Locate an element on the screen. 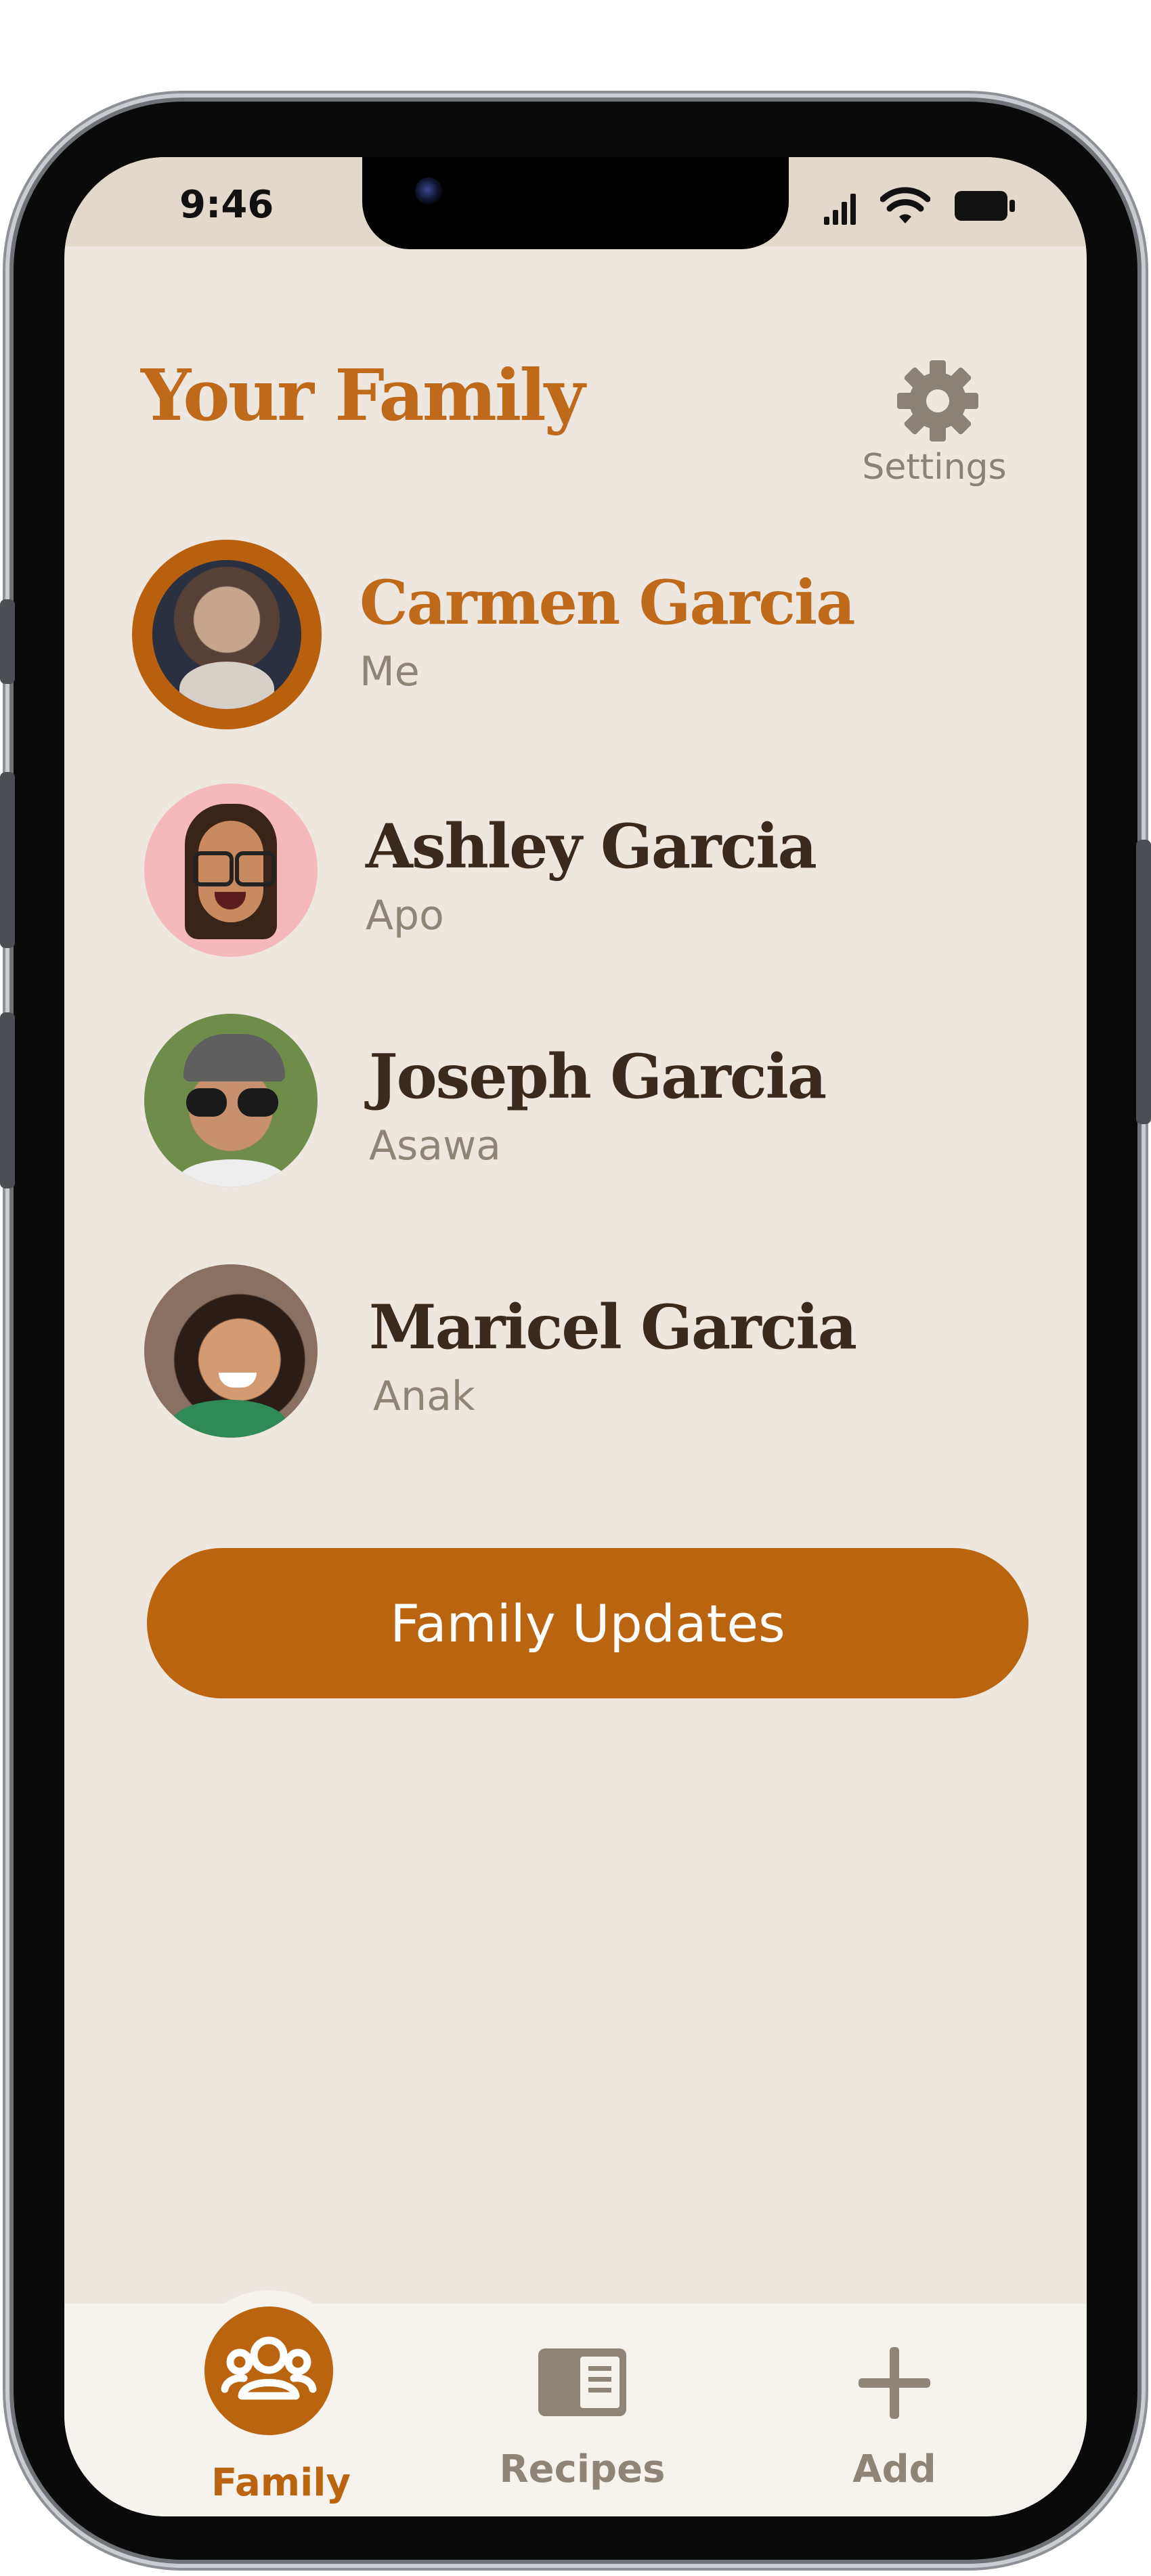 The width and height of the screenshot is (1151, 2576). plus-icon is located at coordinates (894, 2383).